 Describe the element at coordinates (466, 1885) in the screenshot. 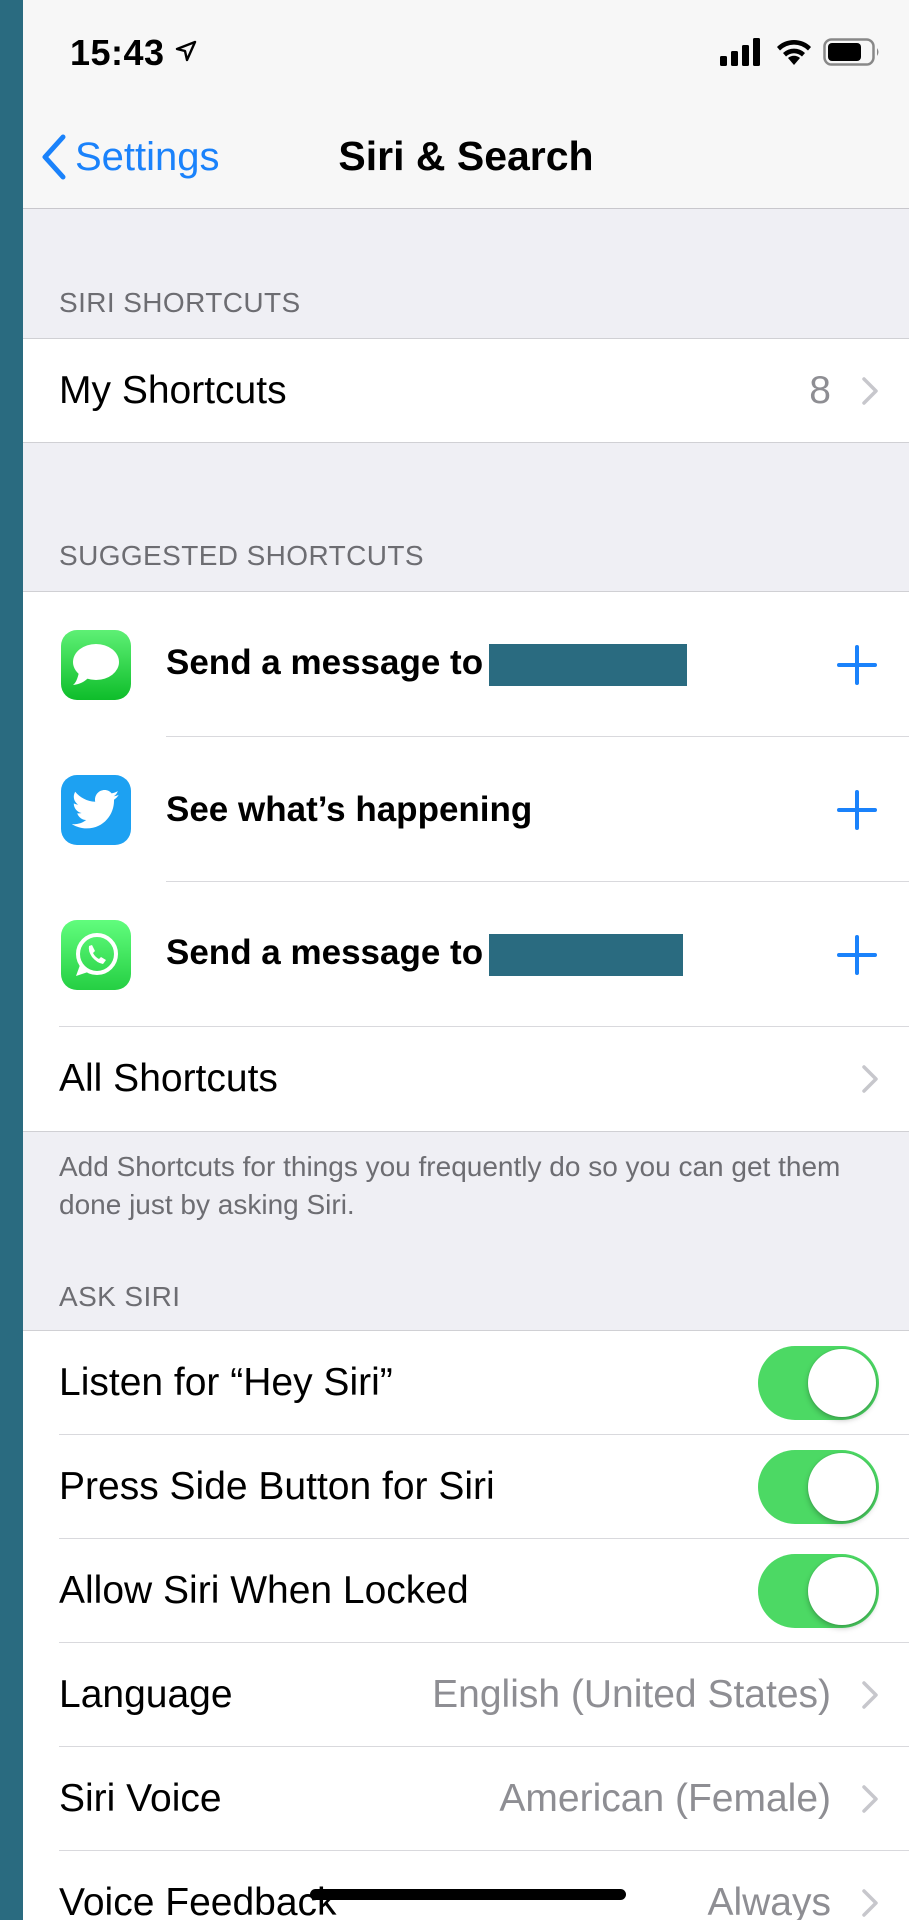

I see `voice-feedback-row: Voice Feedback Always` at that location.